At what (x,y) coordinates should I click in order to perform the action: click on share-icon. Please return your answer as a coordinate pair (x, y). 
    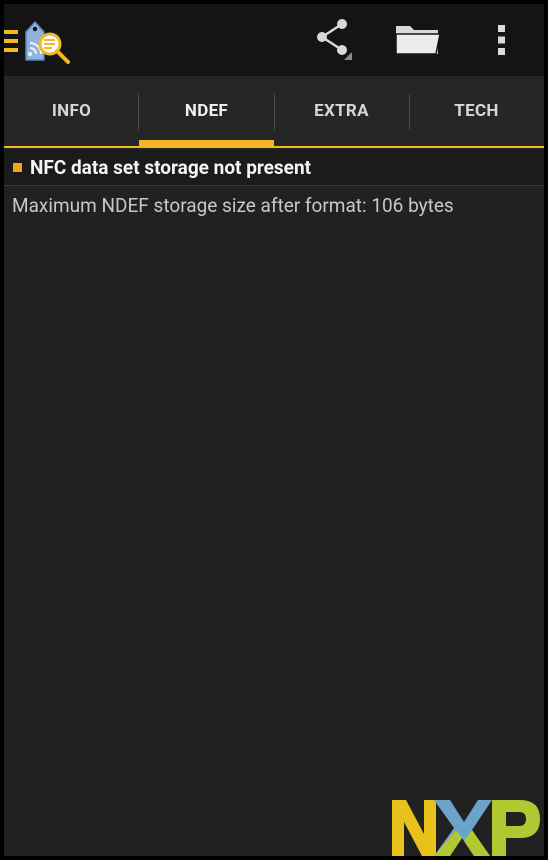
    Looking at the image, I should click on (334, 39).